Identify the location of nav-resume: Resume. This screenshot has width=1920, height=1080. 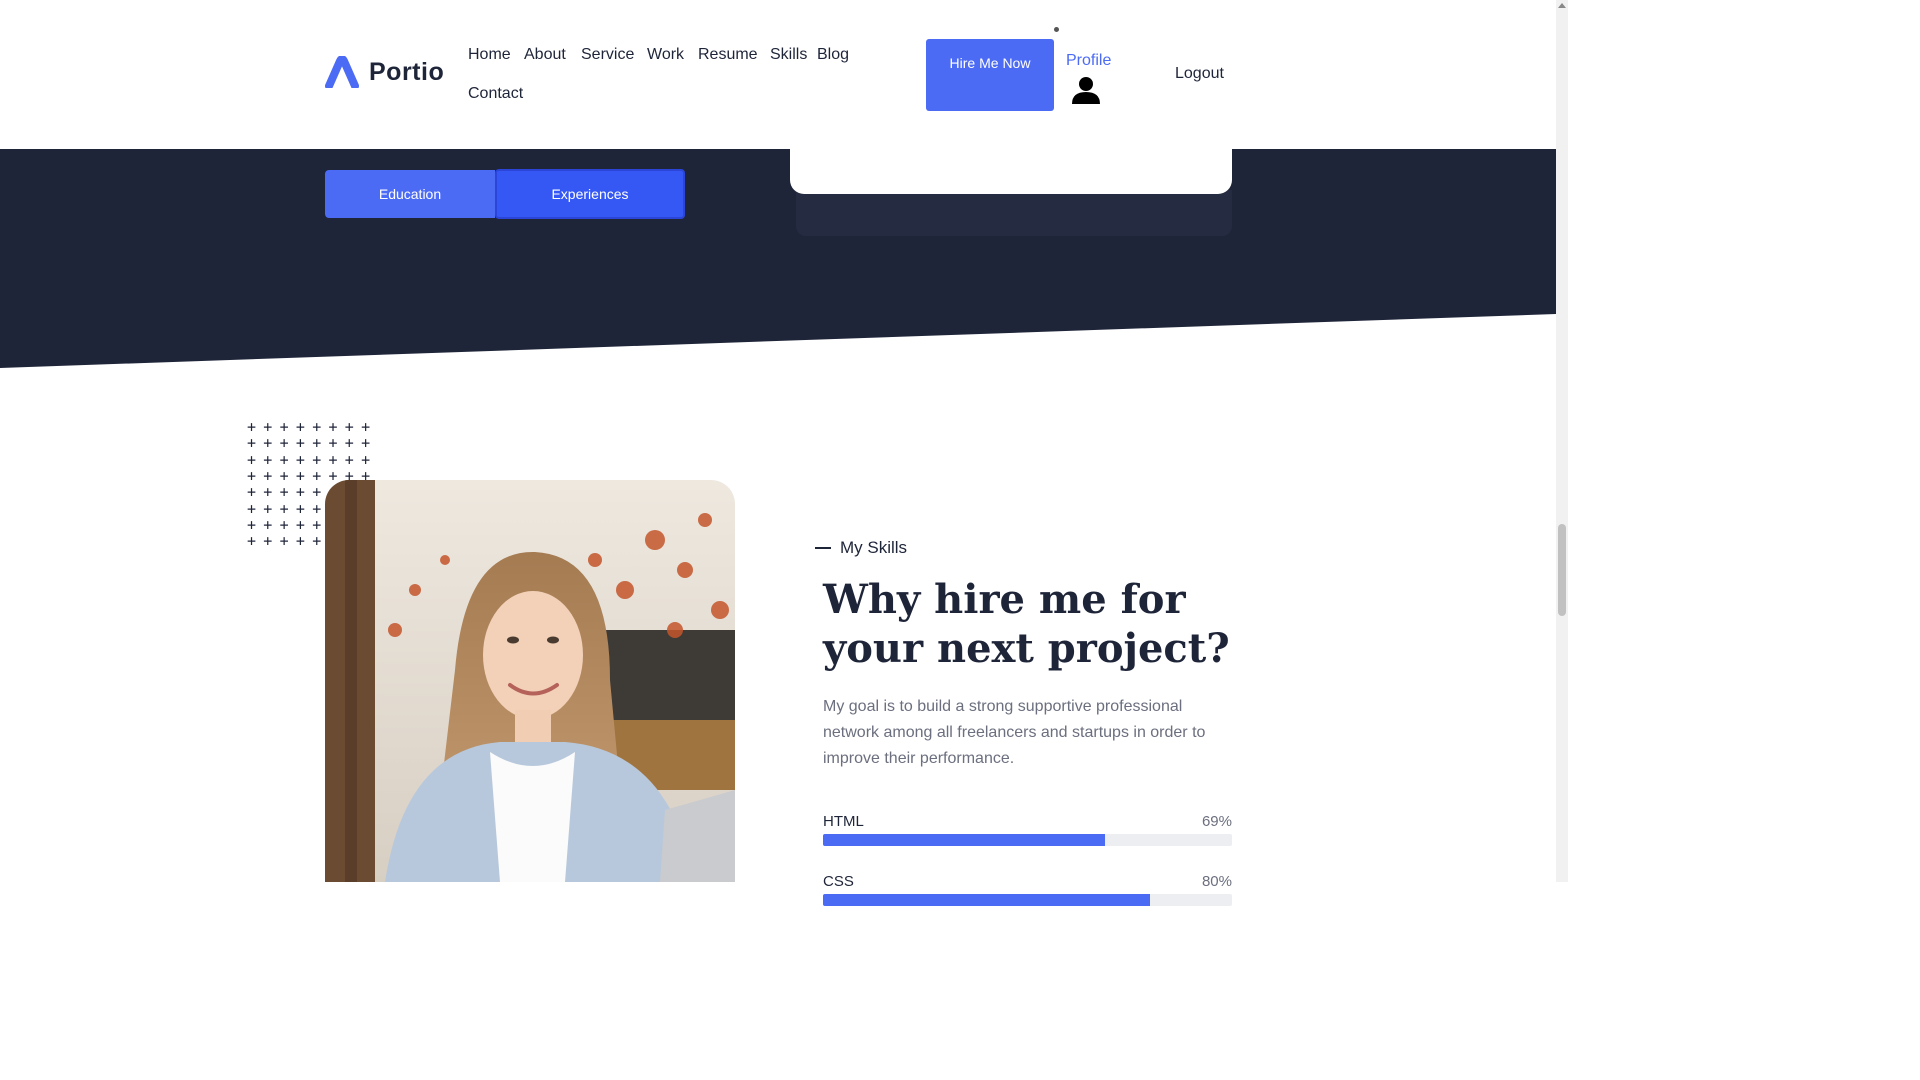
(728, 55).